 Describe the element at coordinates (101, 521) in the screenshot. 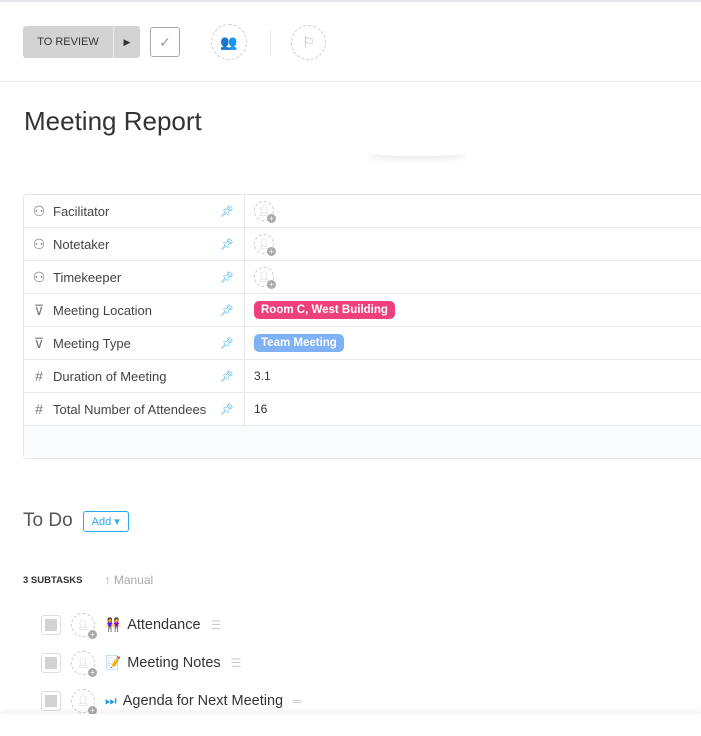

I see `add-label: Add` at that location.